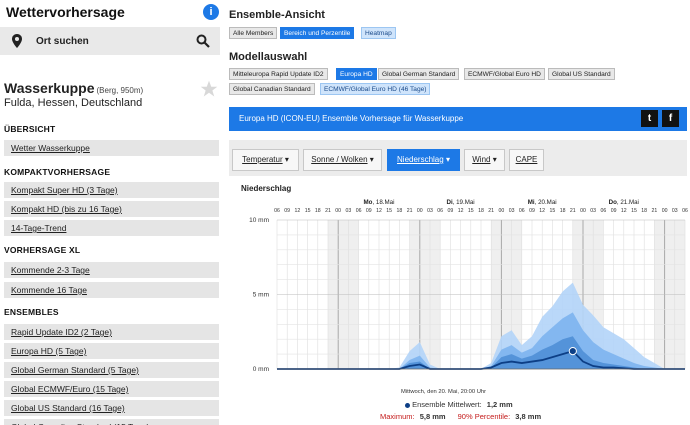 This screenshot has width=690, height=425. Describe the element at coordinates (111, 389) in the screenshot. I see `sidebar-link: Global ECMWF/Euro (15 Tage)` at that location.